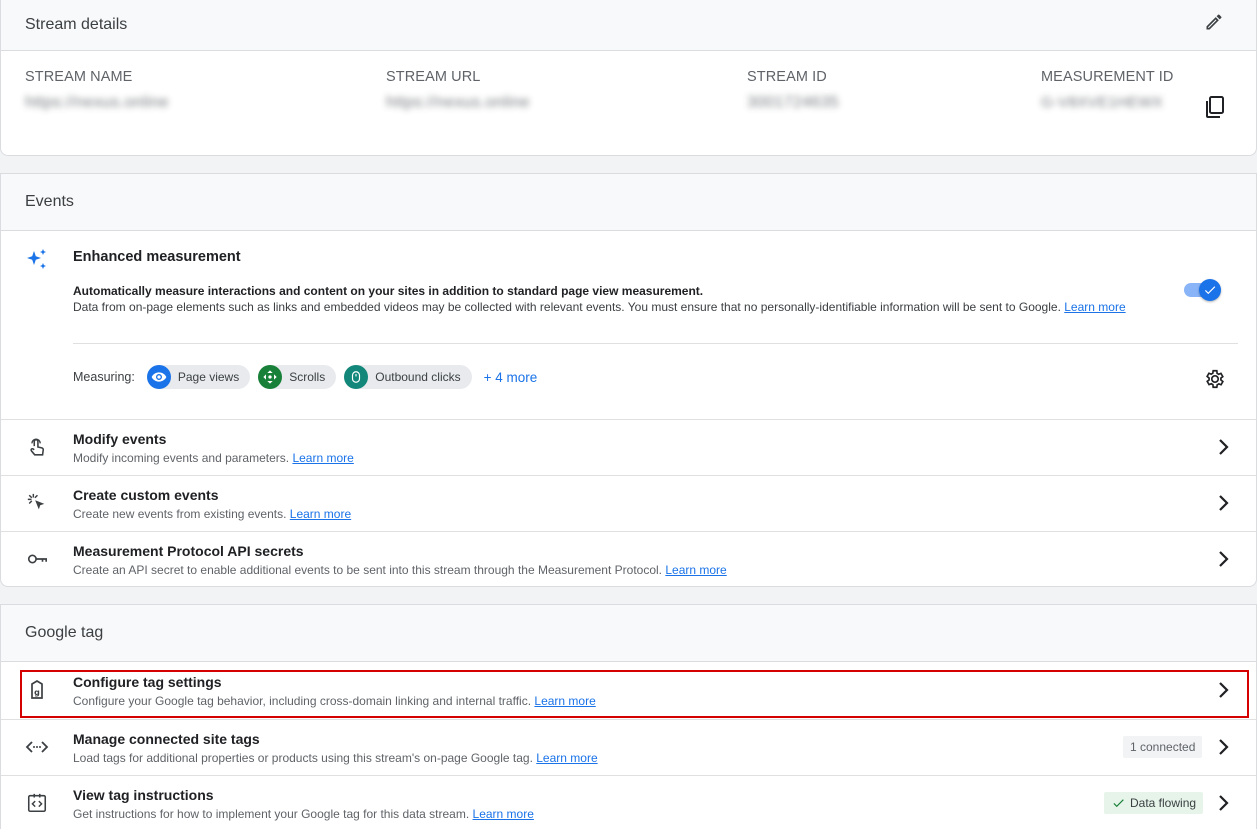 The height and width of the screenshot is (829, 1257). Describe the element at coordinates (143, 795) in the screenshot. I see `row-title: View tag instructions` at that location.